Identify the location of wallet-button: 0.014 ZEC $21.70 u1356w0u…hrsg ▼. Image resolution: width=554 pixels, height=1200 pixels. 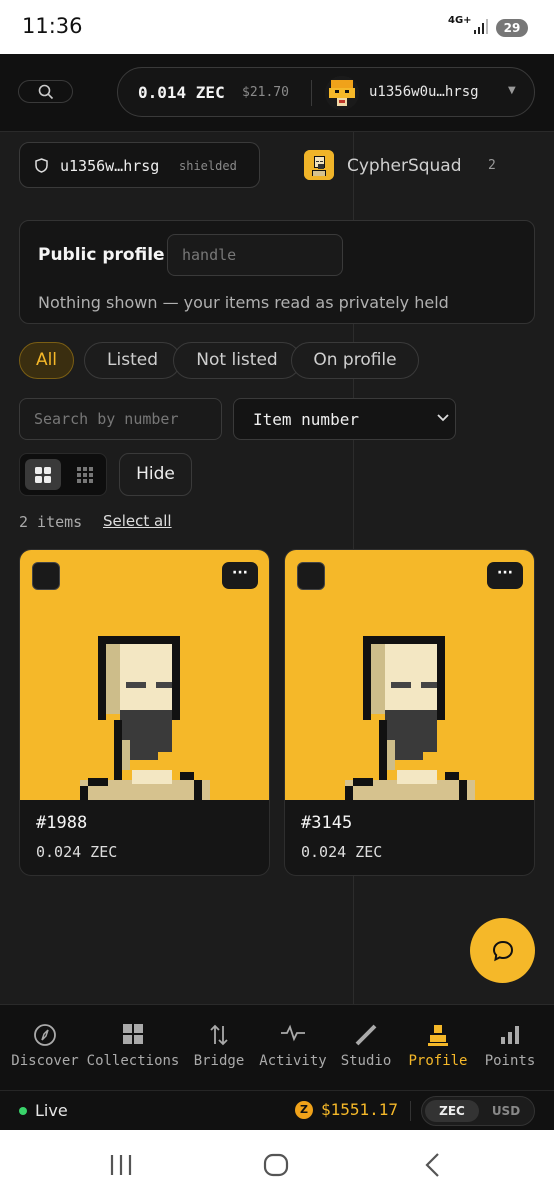
(326, 92).